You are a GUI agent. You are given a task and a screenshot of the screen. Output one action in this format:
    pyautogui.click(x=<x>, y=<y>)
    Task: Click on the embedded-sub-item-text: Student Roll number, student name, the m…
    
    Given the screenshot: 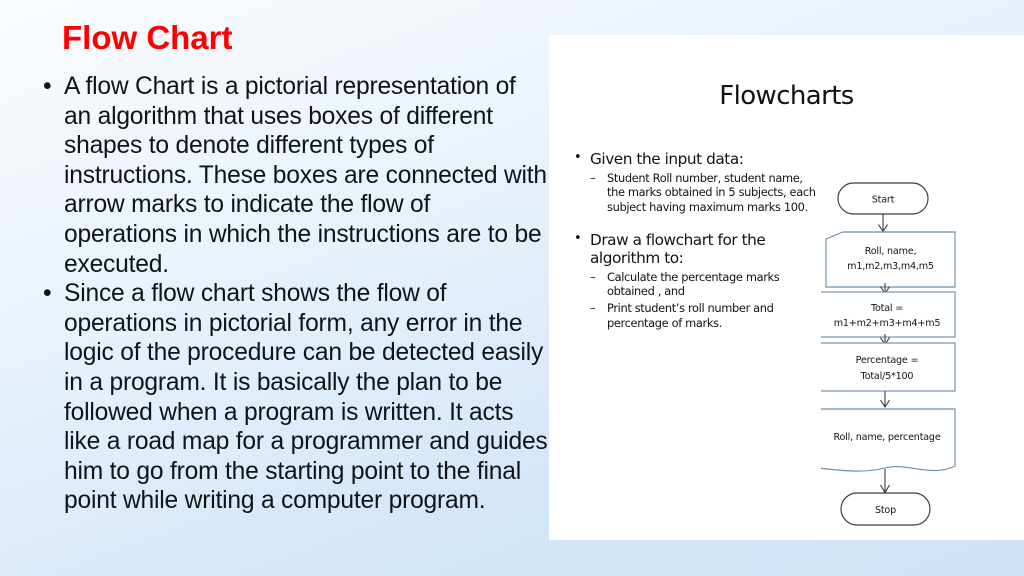 What is the action you would take?
    pyautogui.click(x=711, y=192)
    